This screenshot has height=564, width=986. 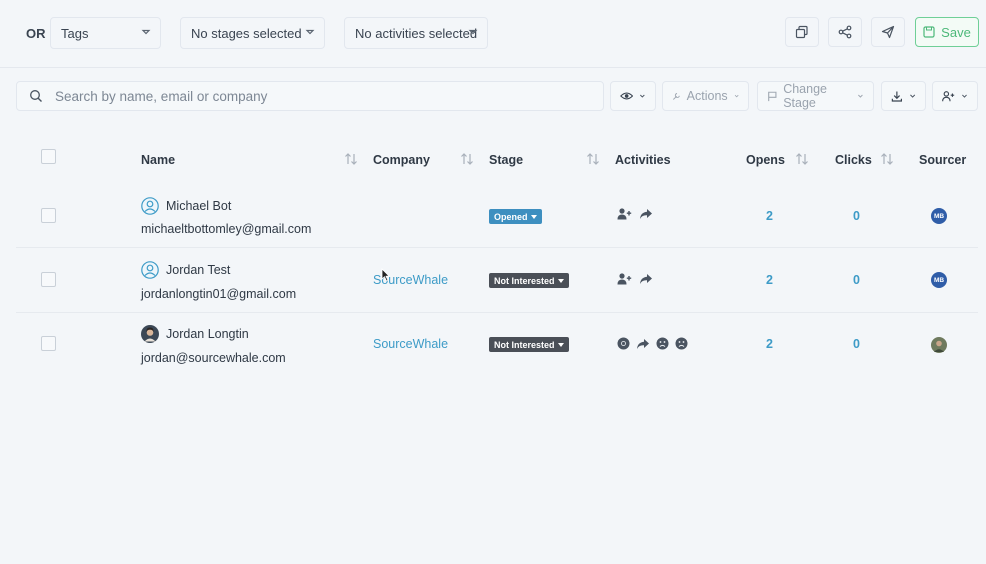 What do you see at coordinates (805, 96) in the screenshot?
I see `change-stage-label: Change Stage` at bounding box center [805, 96].